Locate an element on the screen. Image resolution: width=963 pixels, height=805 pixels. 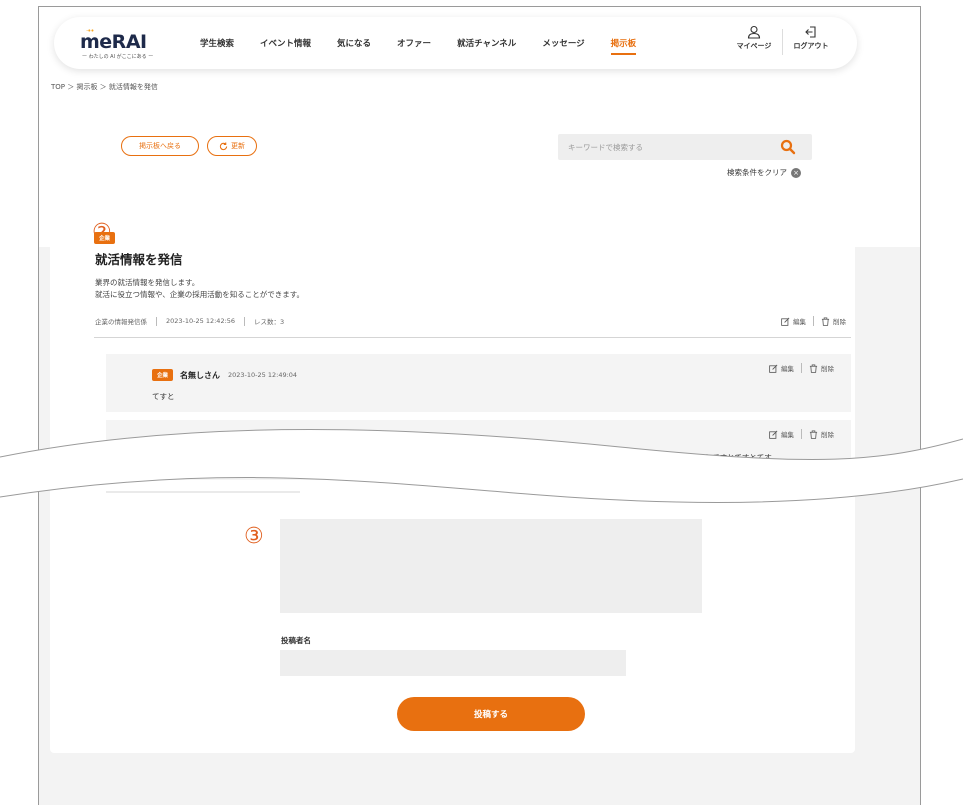
back-to-board-button: 掲示板へ戻る is located at coordinates (160, 146).